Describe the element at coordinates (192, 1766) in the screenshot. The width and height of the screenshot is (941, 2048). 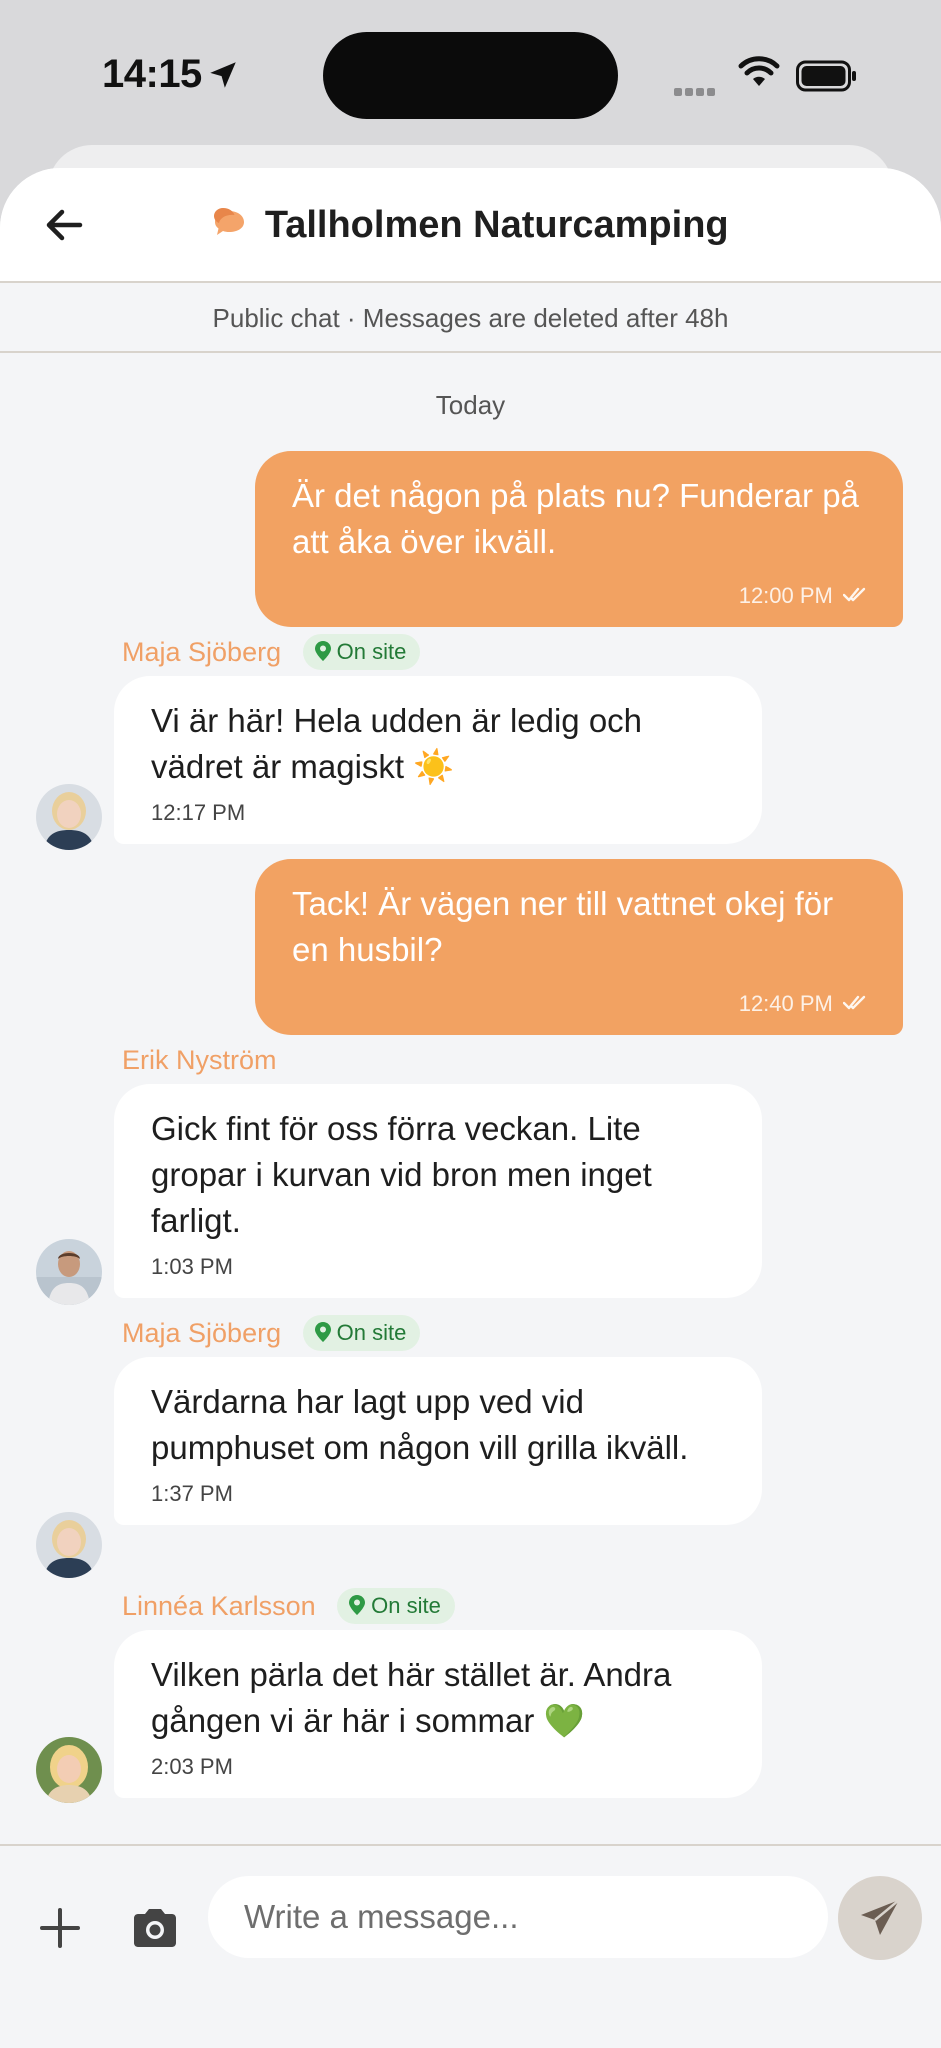
I see `message-time: 2:03 PM` at that location.